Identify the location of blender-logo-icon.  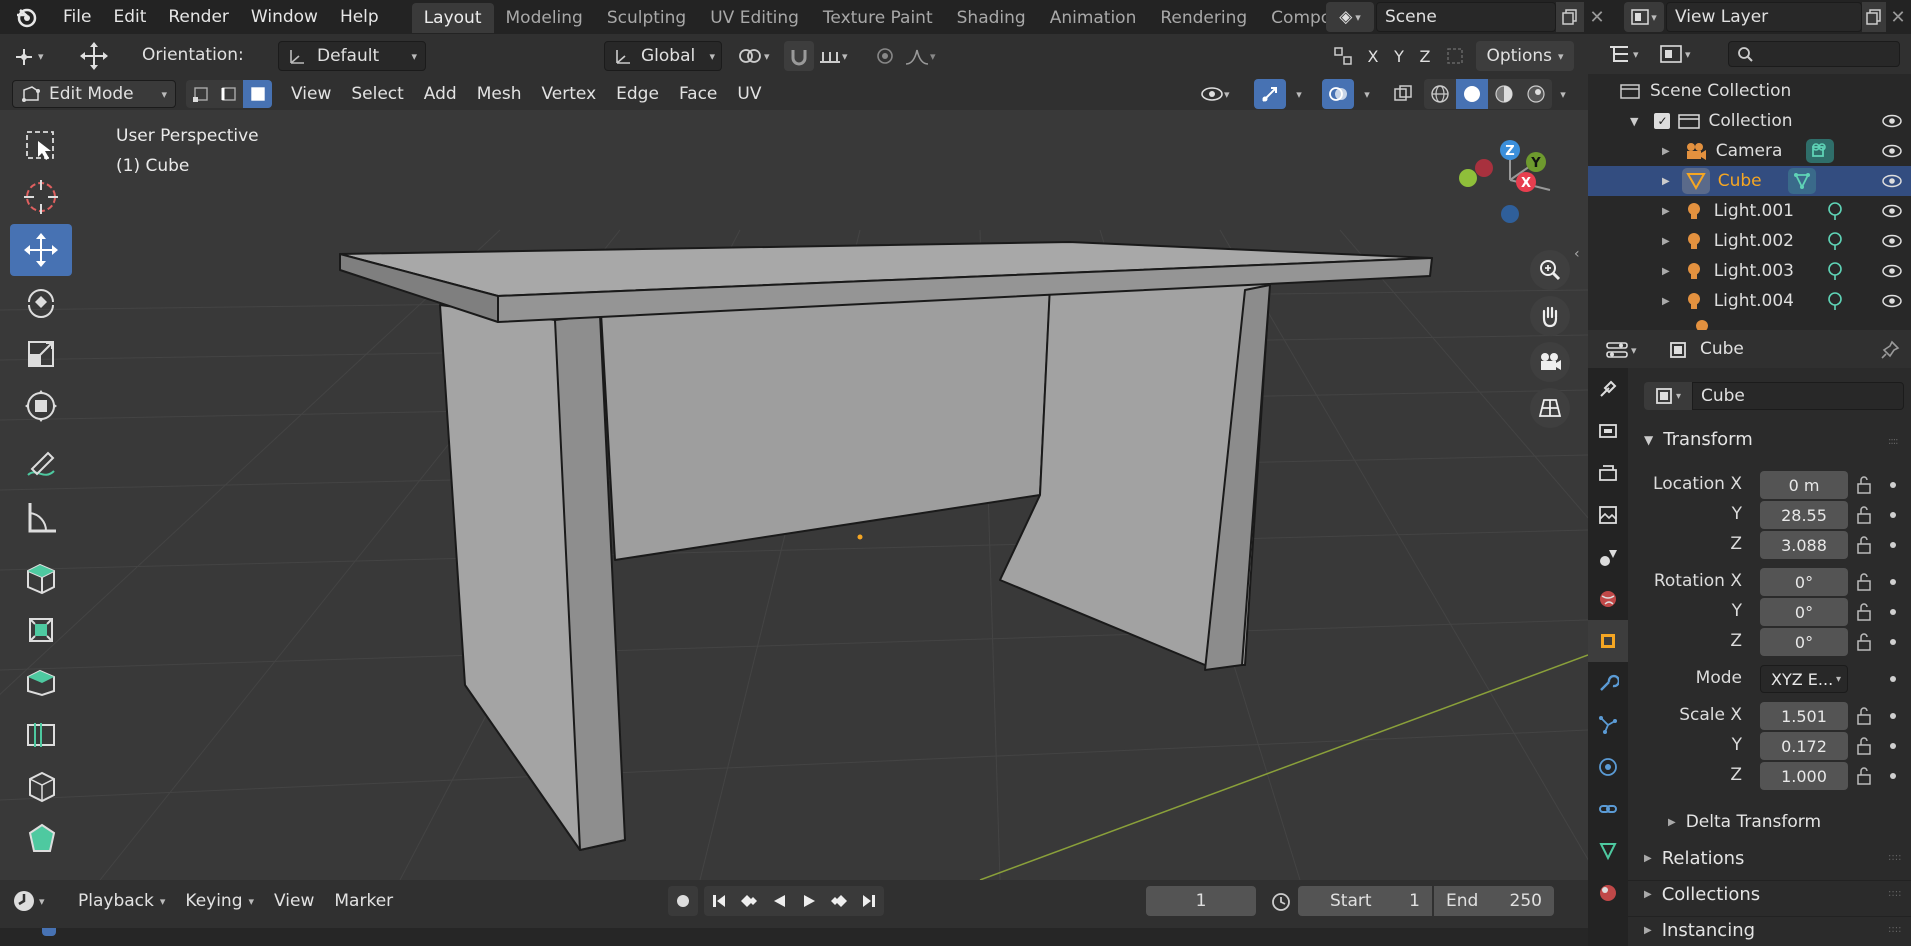
(26, 17).